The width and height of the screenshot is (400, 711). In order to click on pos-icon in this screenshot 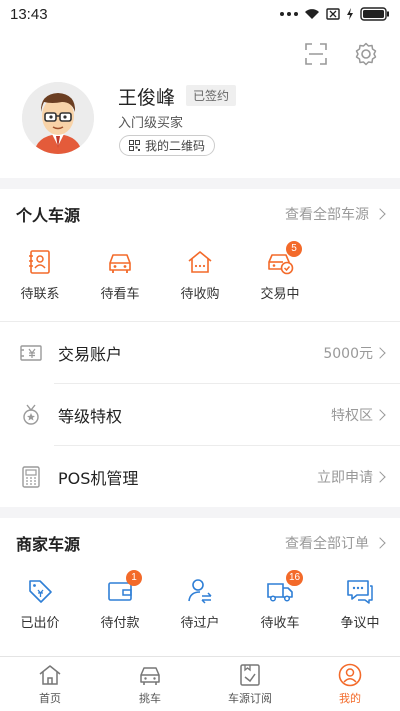, I will do `click(31, 477)`.